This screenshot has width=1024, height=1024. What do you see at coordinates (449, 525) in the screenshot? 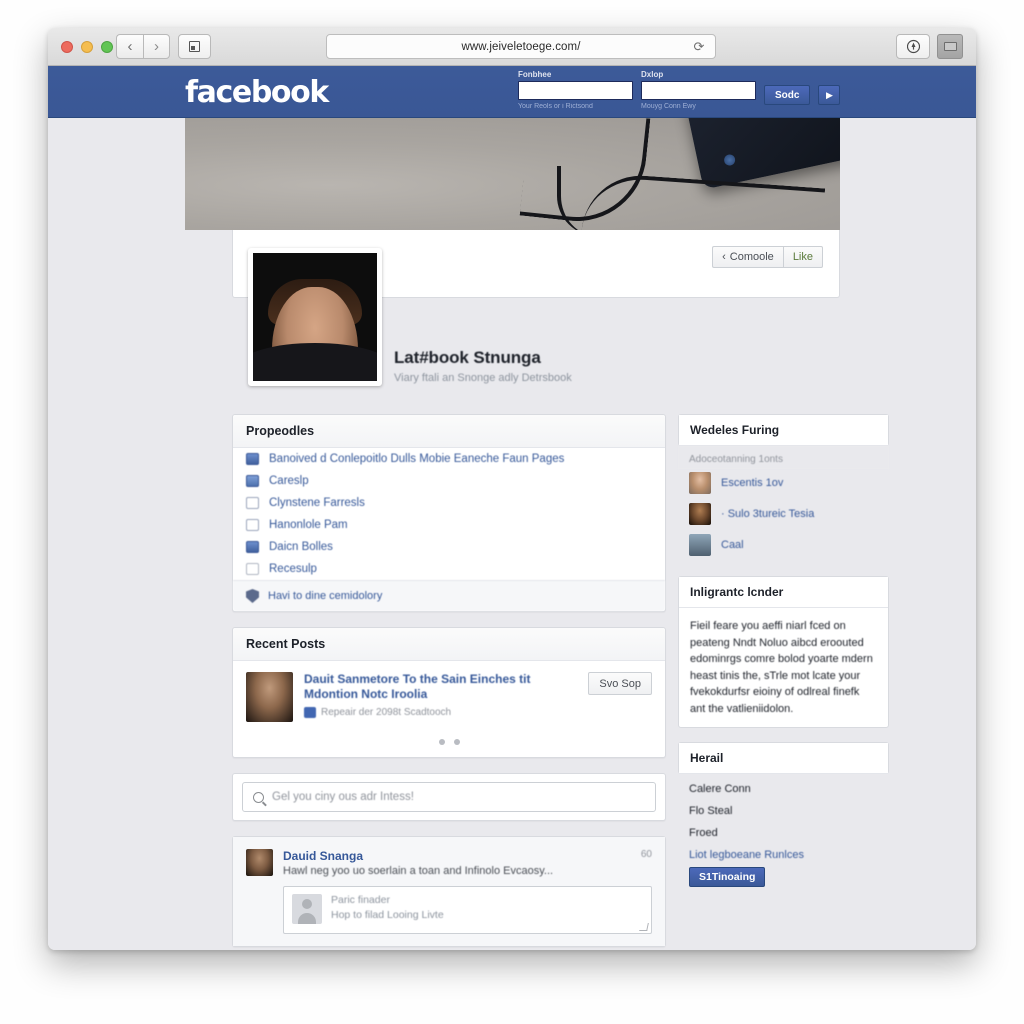
I see `list-item: Hanonlole Pam` at bounding box center [449, 525].